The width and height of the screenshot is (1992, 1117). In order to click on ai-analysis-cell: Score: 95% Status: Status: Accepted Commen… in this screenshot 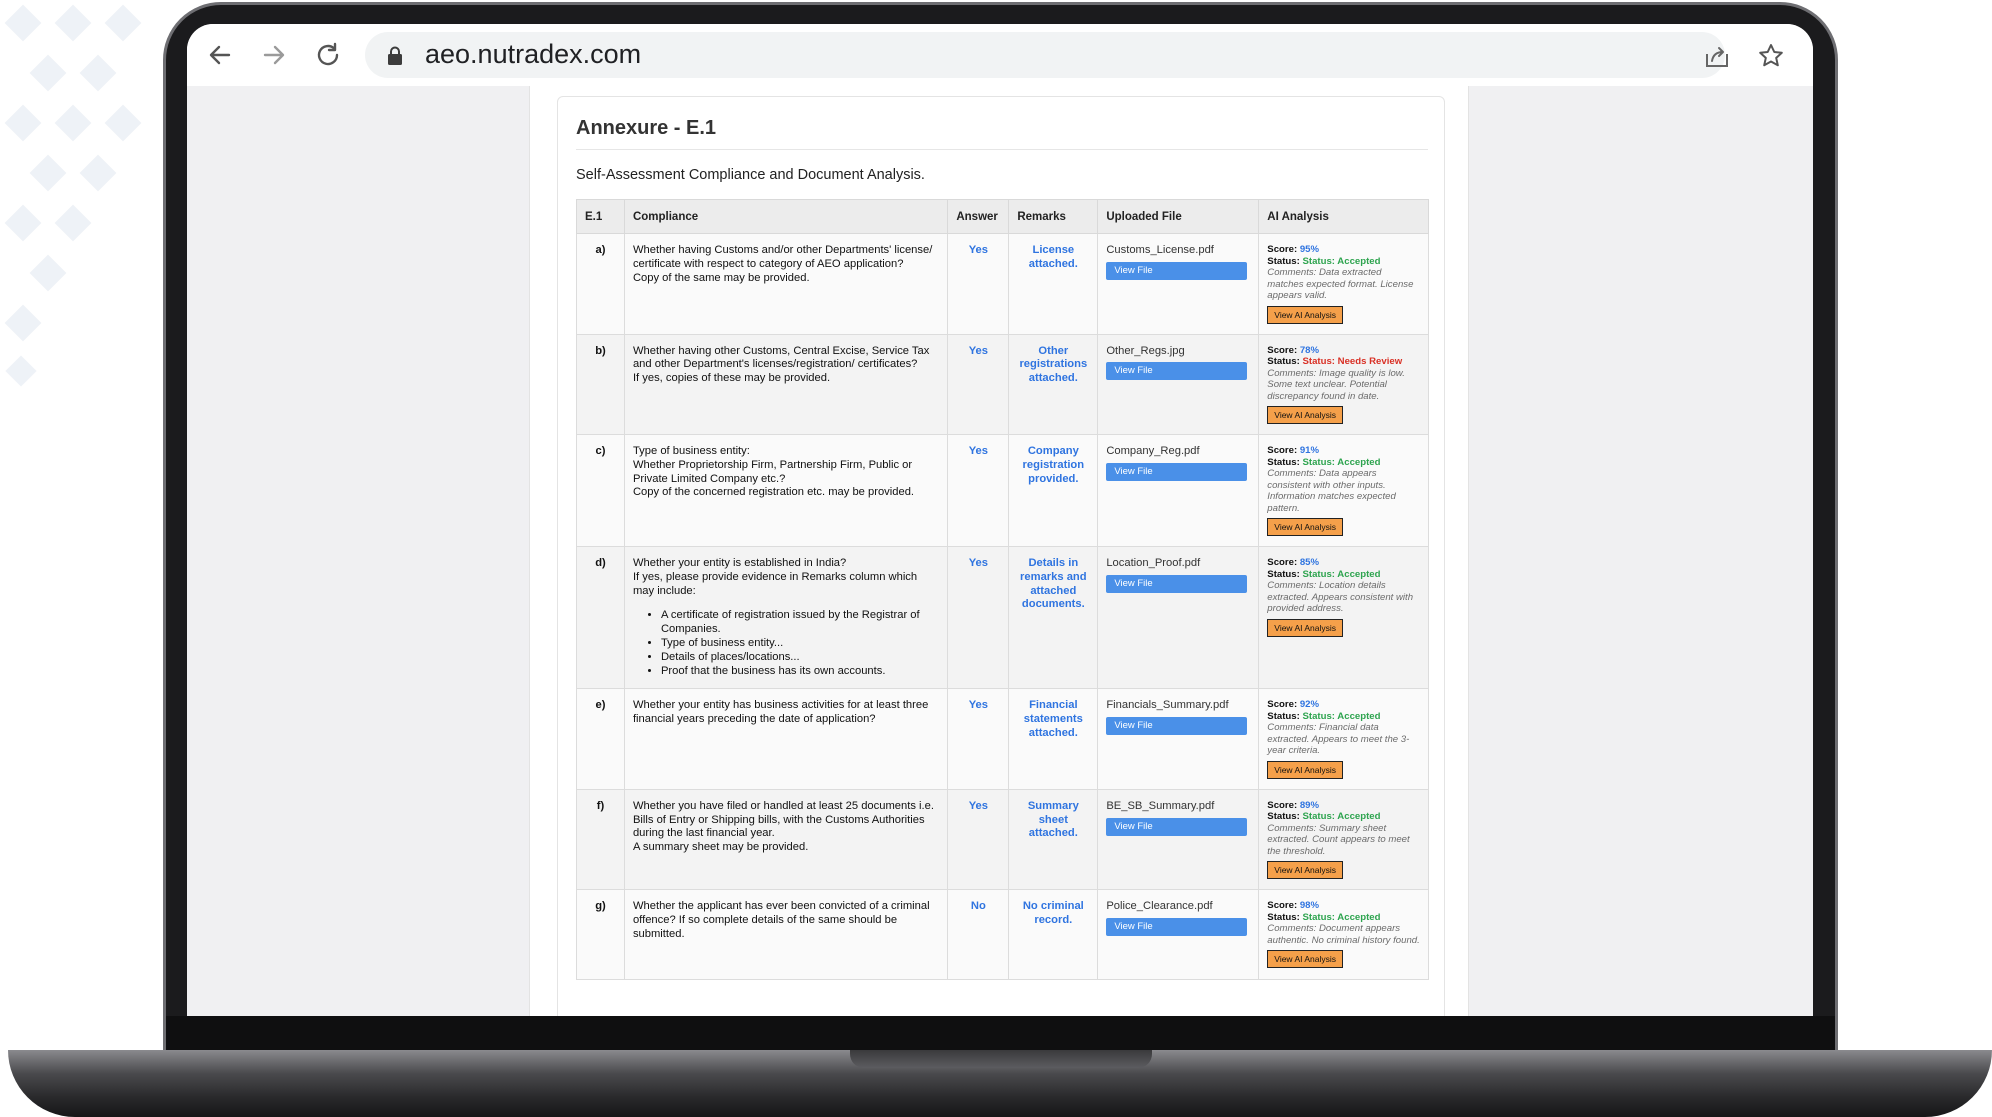, I will do `click(1343, 284)`.